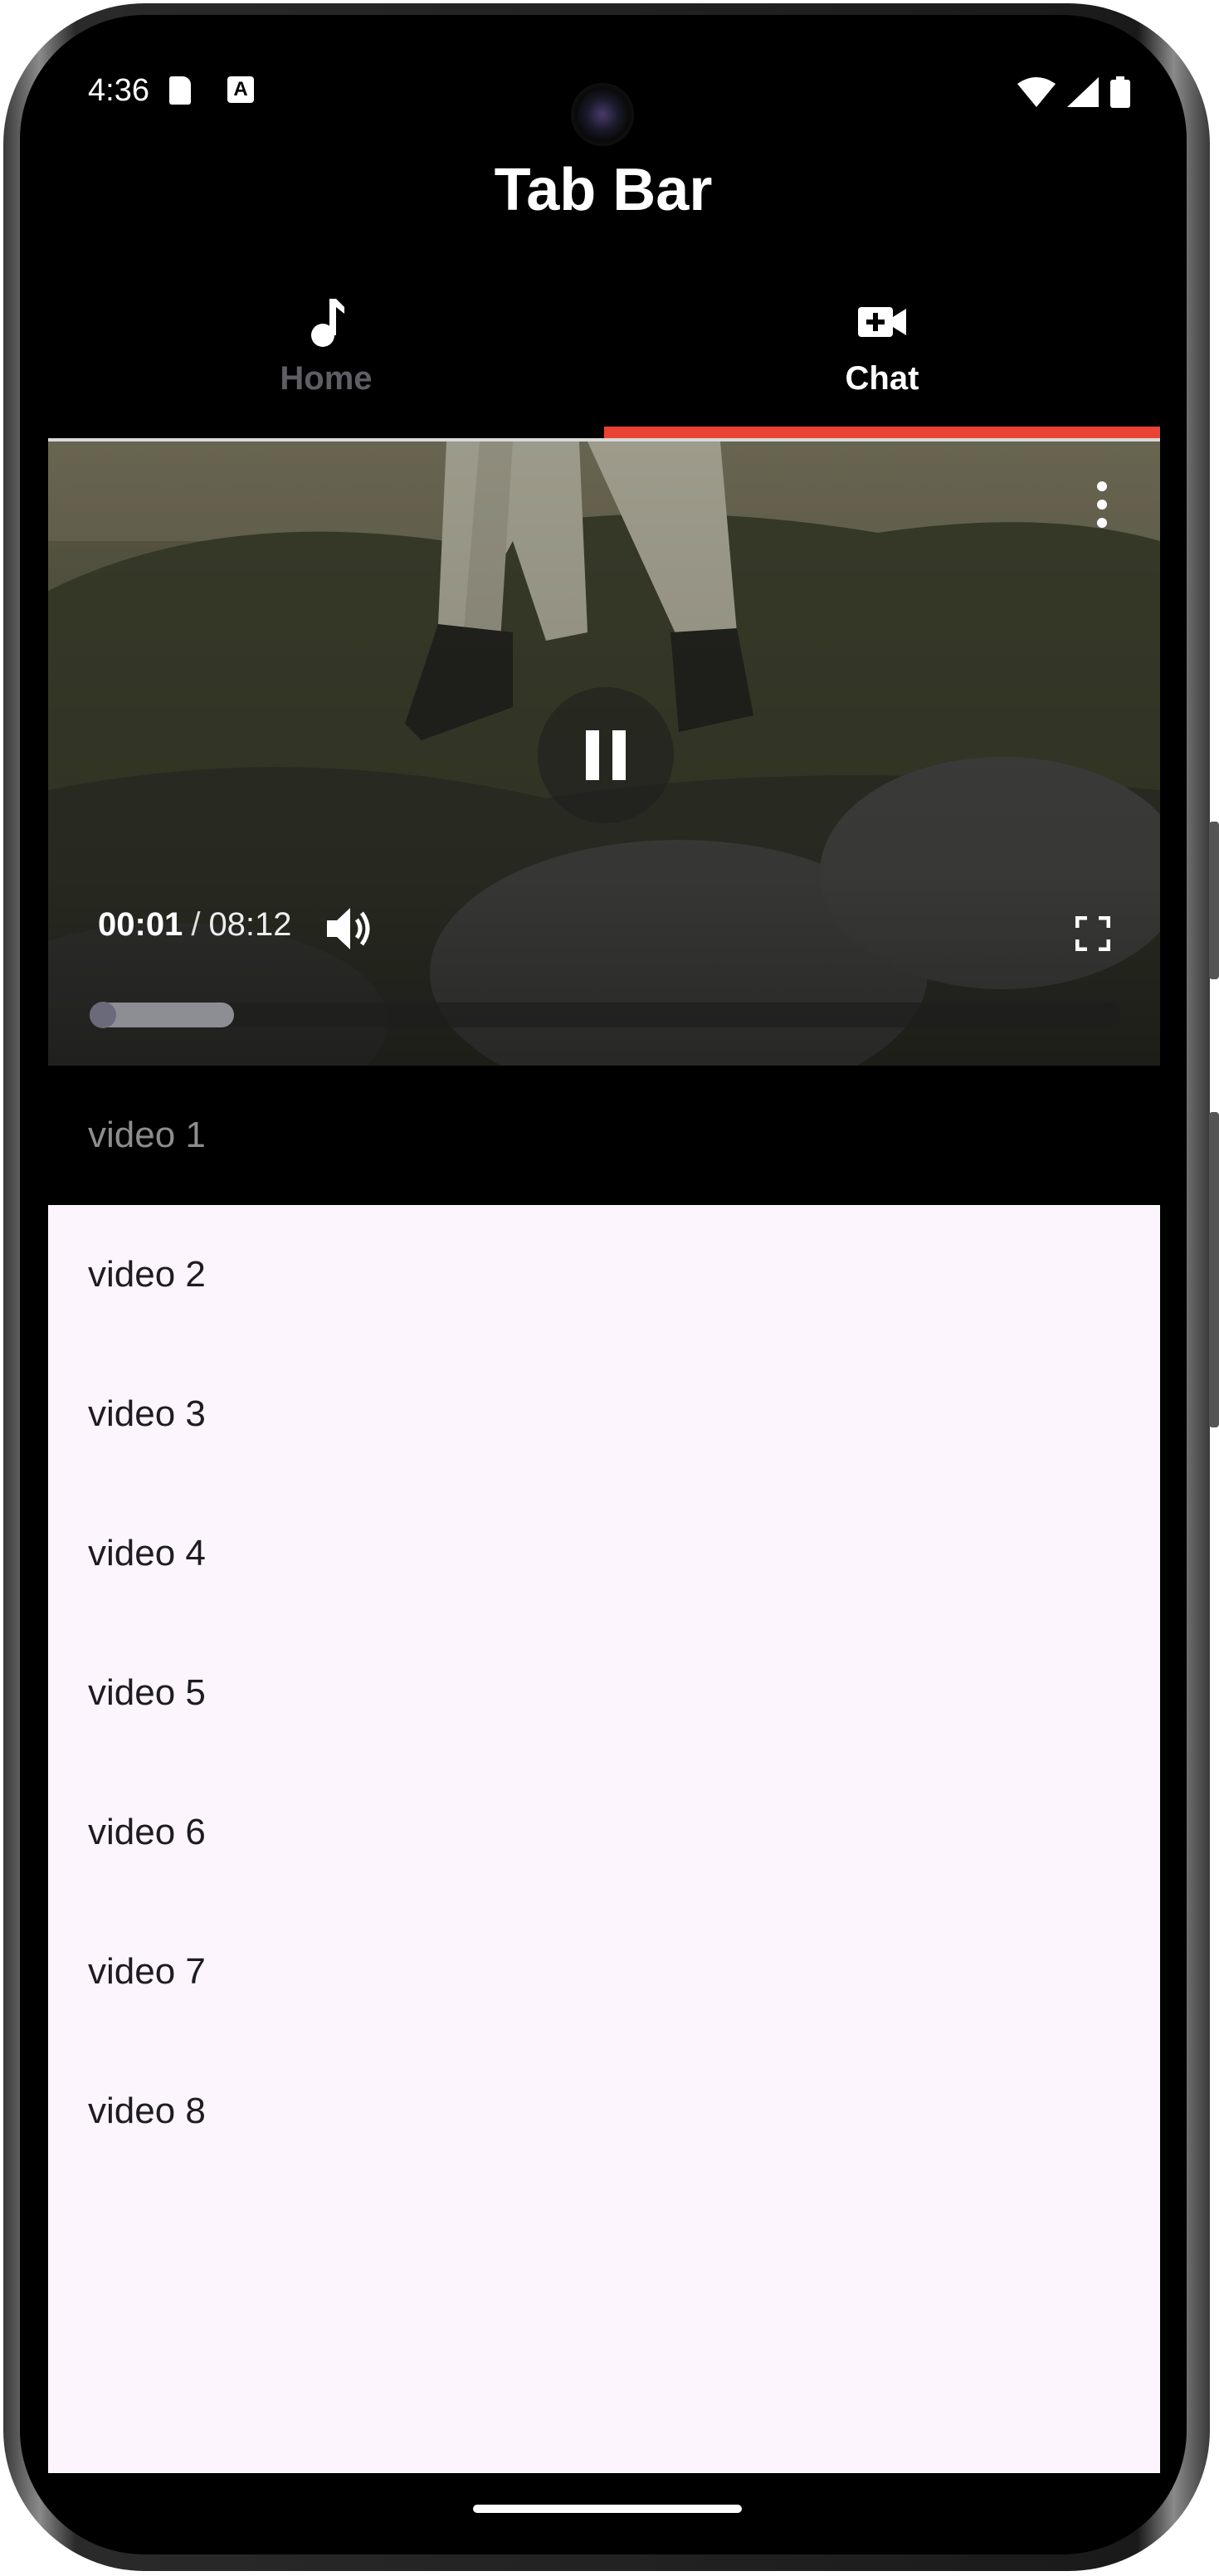 The width and height of the screenshot is (1219, 2576). Describe the element at coordinates (141, 925) in the screenshot. I see `current-time: 00:01` at that location.